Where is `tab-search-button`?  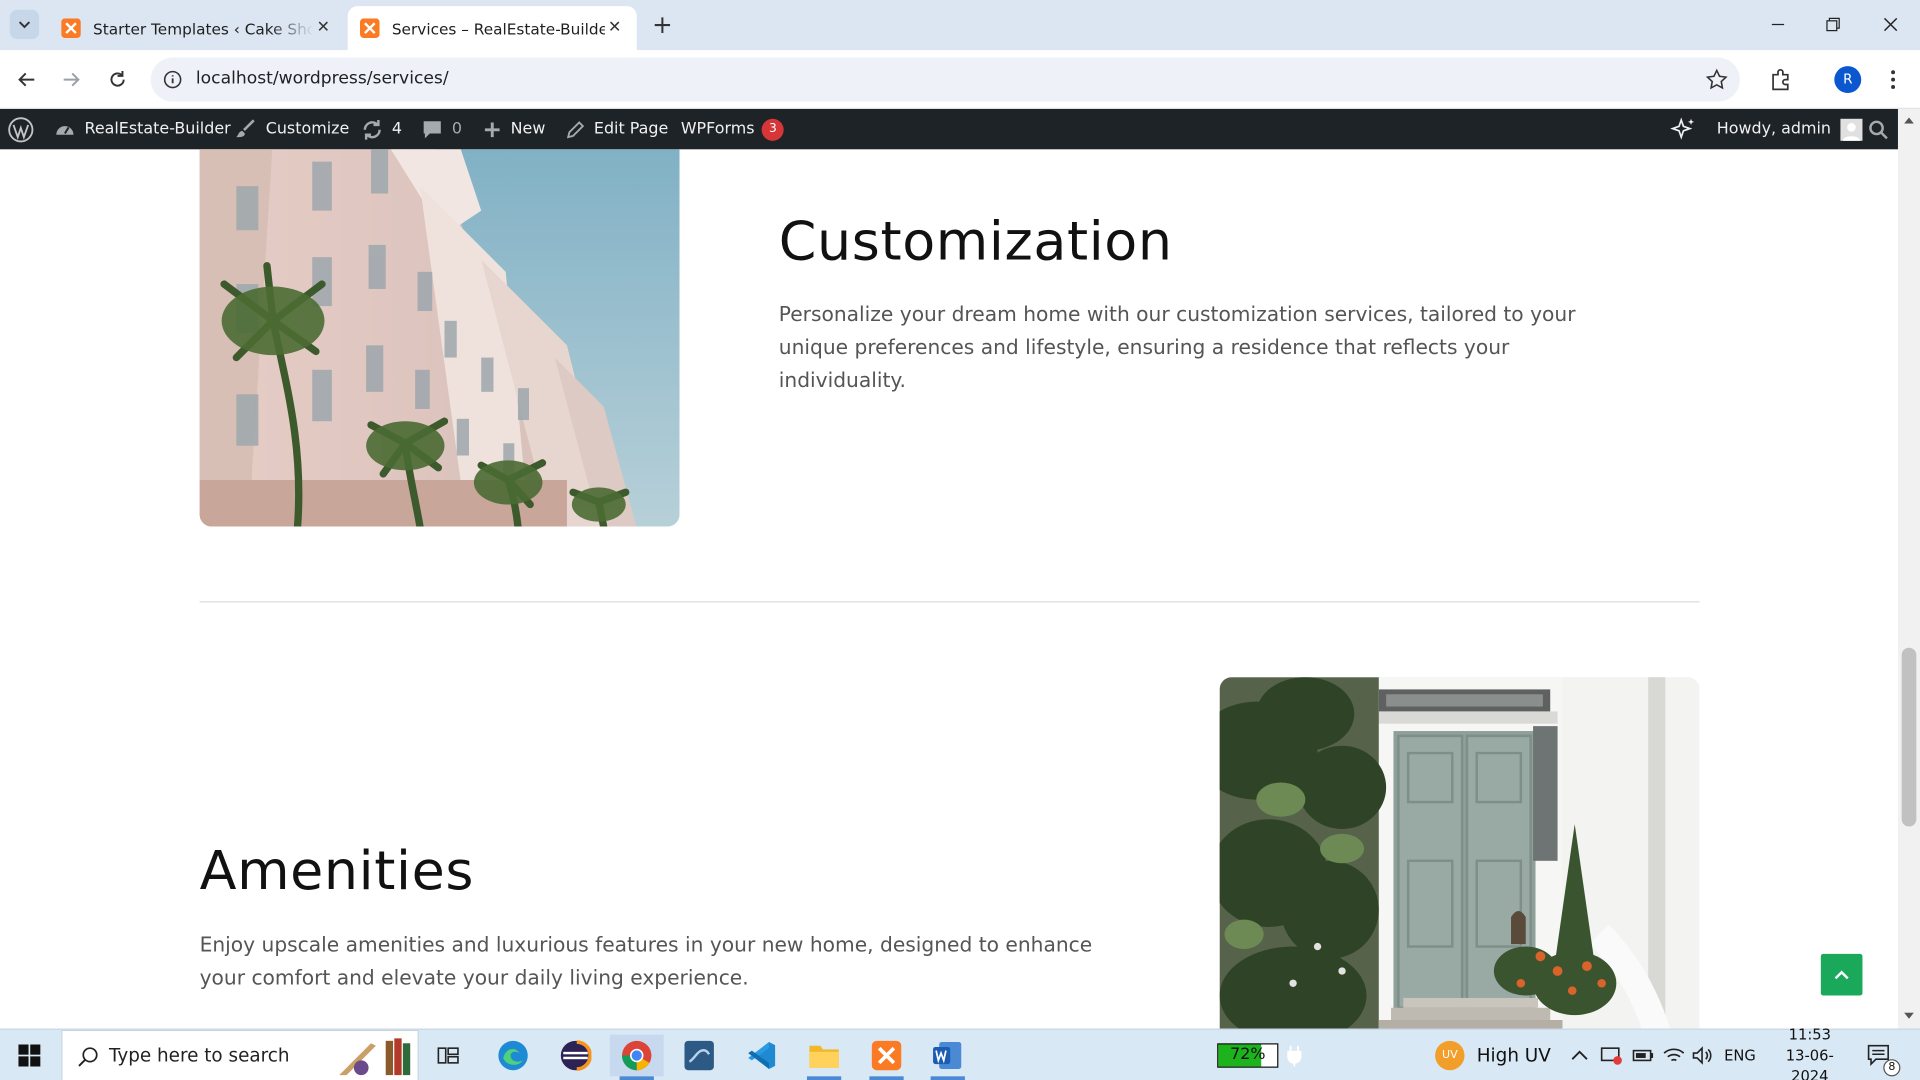 tab-search-button is located at coordinates (24, 24).